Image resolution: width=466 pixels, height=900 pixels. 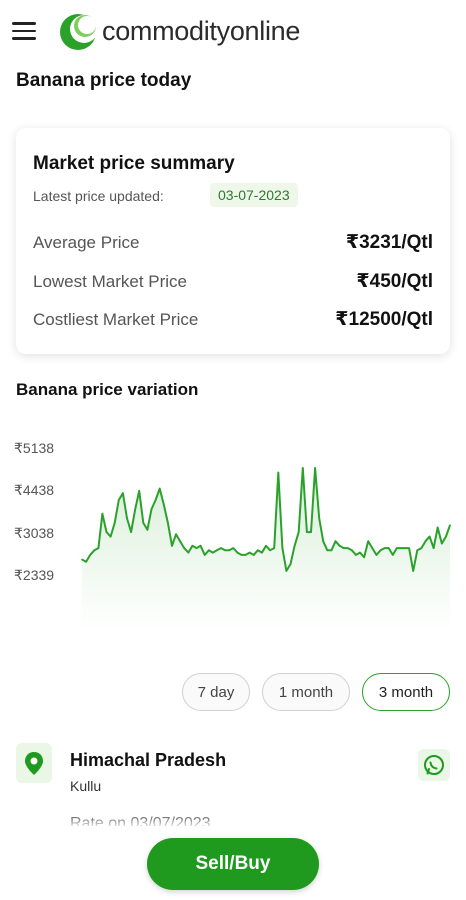 I want to click on page-title: Banana price today, so click(x=104, y=80).